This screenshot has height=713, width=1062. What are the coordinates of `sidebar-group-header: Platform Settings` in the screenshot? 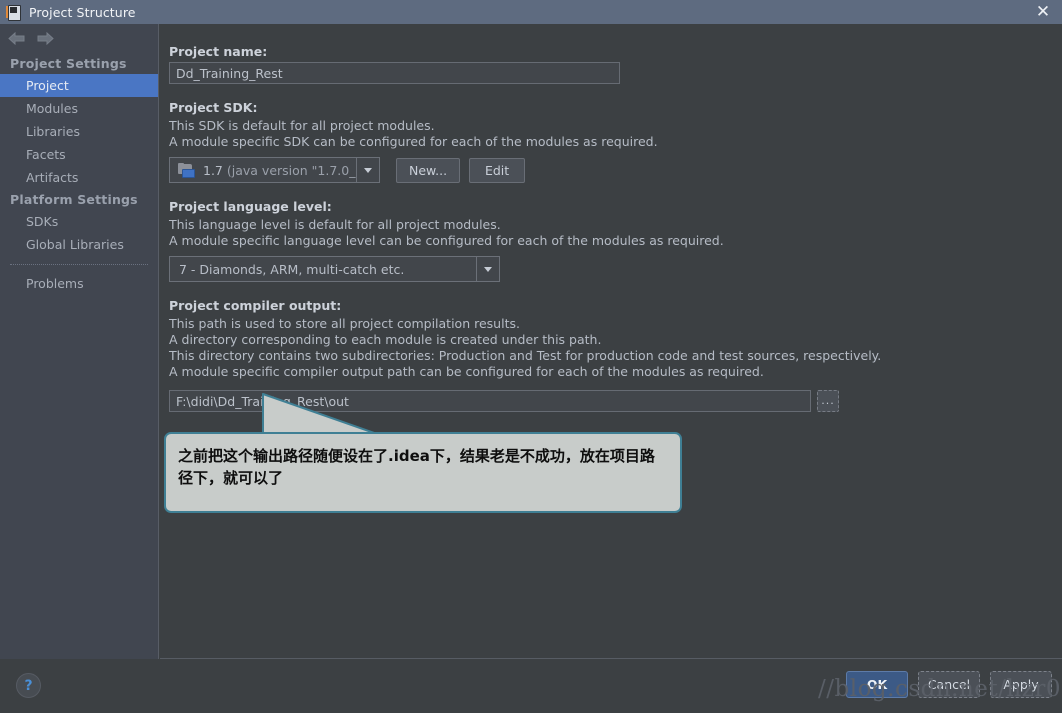 It's located at (74, 199).